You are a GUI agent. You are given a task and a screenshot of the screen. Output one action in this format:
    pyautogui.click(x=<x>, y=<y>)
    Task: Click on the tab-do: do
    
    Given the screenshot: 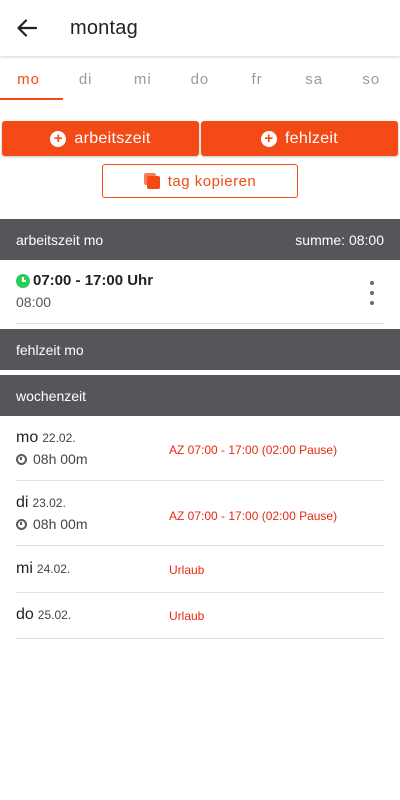 What is the action you would take?
    pyautogui.click(x=199, y=79)
    